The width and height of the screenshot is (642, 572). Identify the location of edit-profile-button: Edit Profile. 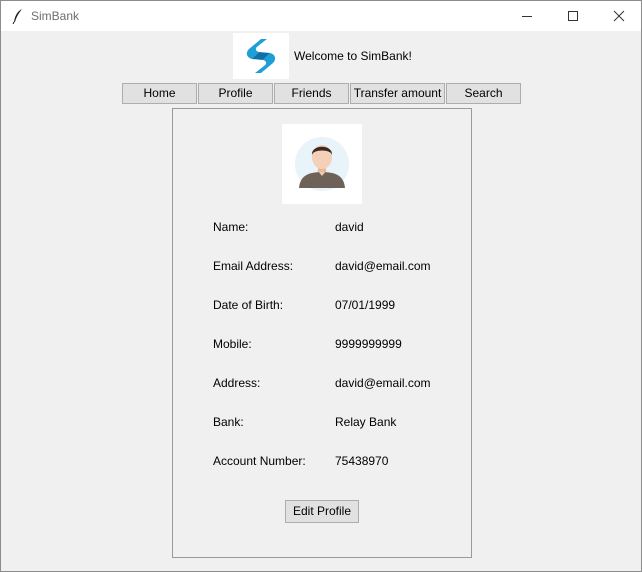
(322, 511).